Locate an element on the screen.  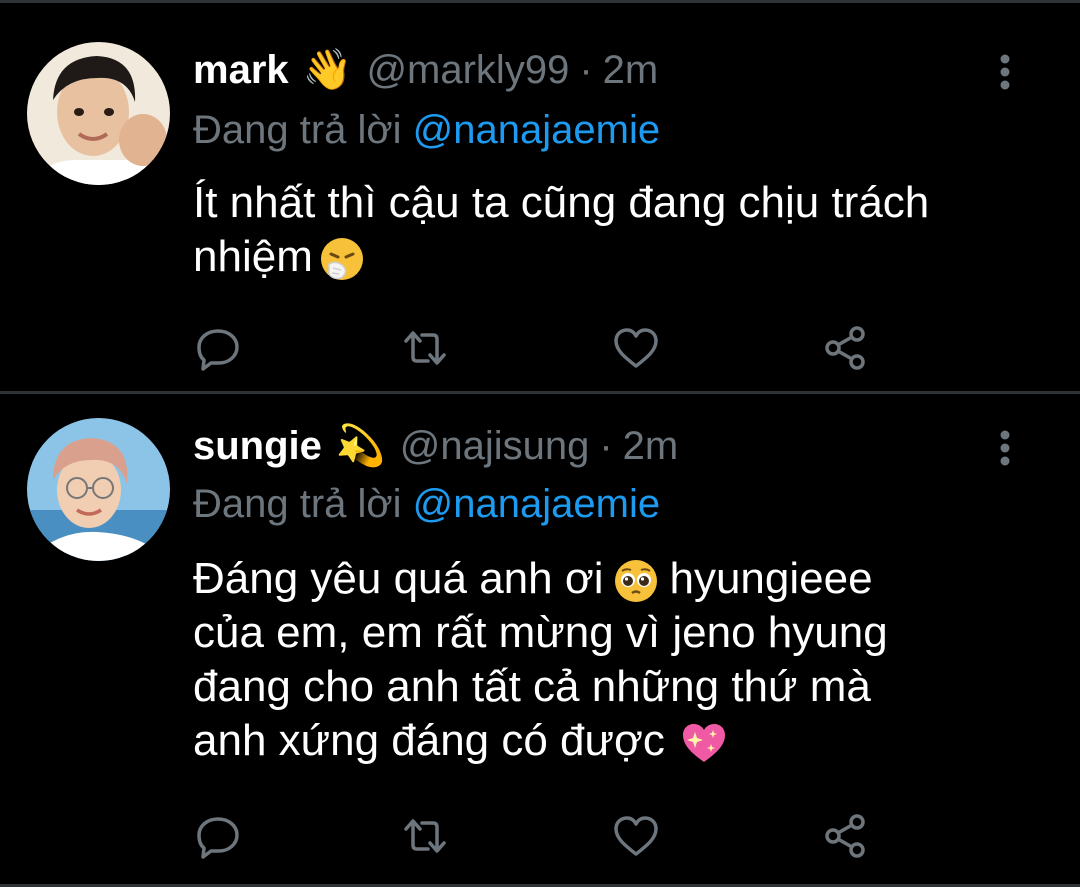
tweet-header: sungie 💫 @najisung · 2m is located at coordinates (435, 446).